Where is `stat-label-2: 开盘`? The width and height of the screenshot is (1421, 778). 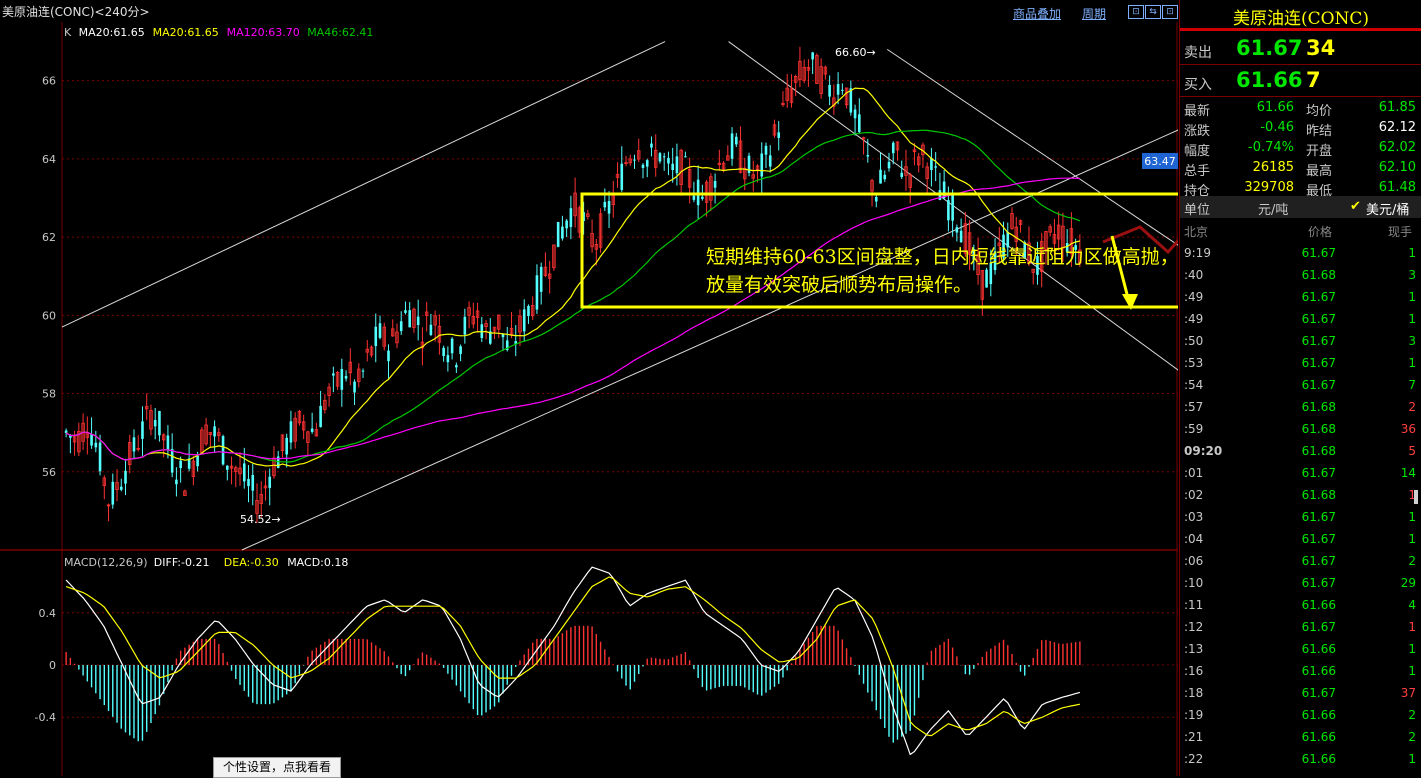
stat-label-2: 开盘 is located at coordinates (1319, 151).